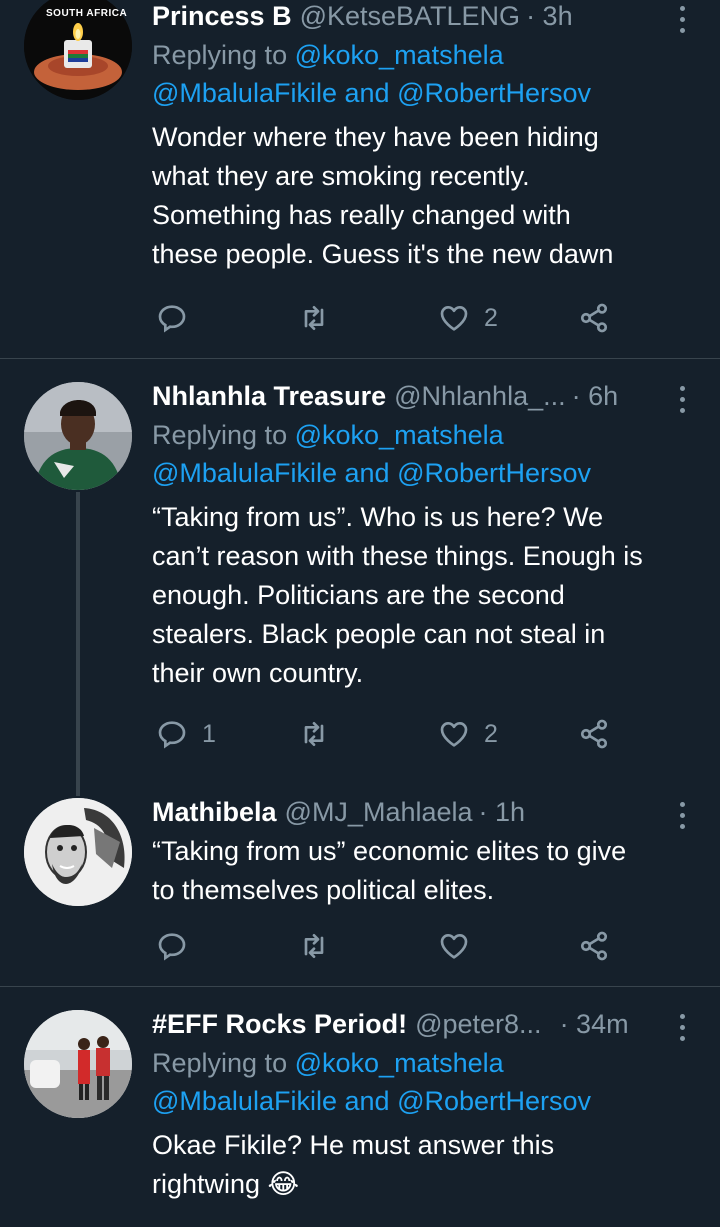 The width and height of the screenshot is (720, 1227). I want to click on avatar-caption: SOUTH AFRICA, so click(87, 13).